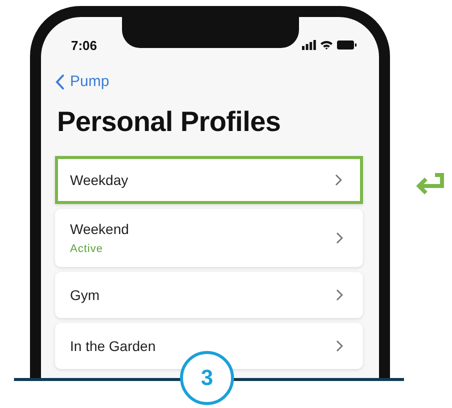 This screenshot has width=452, height=408. I want to click on wifi-icon, so click(326, 45).